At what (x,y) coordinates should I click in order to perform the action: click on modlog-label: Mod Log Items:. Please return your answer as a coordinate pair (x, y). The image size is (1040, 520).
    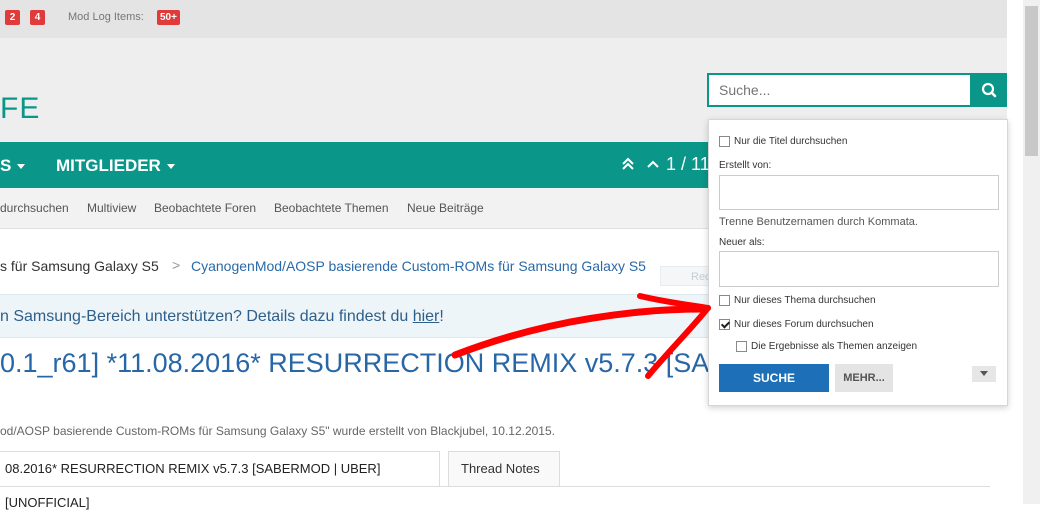
    Looking at the image, I should click on (106, 17).